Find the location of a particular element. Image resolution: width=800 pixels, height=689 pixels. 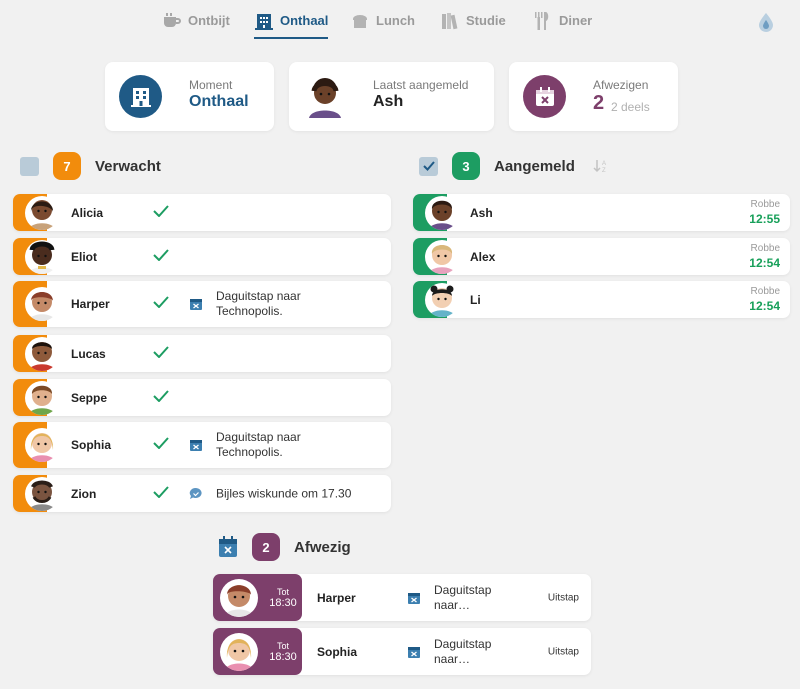

registered-row-li: Li Robbe 12:54 is located at coordinates (601, 299).